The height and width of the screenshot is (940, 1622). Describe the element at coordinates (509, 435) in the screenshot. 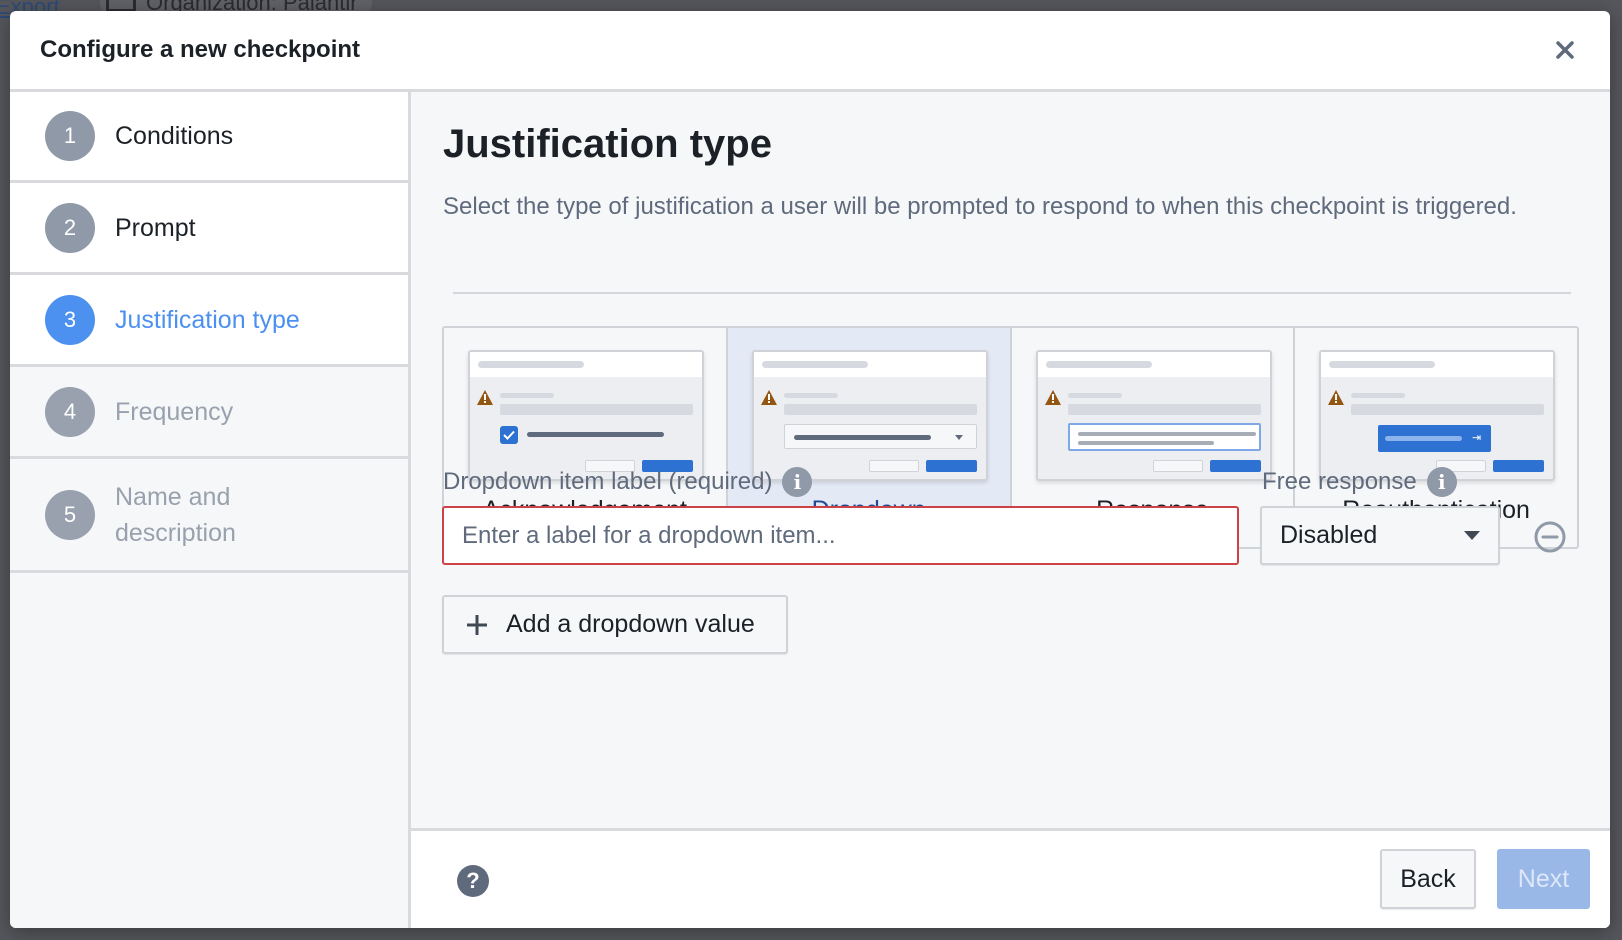

I see `checkbox-icon` at that location.